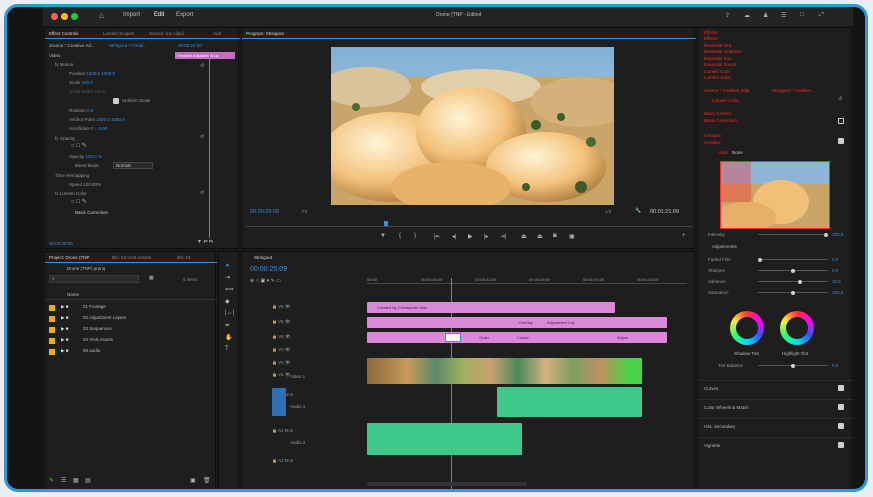  What do you see at coordinates (229, 289) in the screenshot?
I see `ripple-edit-tool-icon: ⟺` at bounding box center [229, 289].